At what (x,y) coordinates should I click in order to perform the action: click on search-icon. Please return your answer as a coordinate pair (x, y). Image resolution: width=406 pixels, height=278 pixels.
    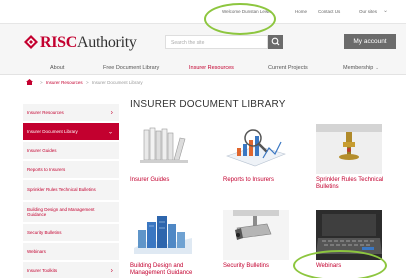
    Looking at the image, I should click on (275, 41).